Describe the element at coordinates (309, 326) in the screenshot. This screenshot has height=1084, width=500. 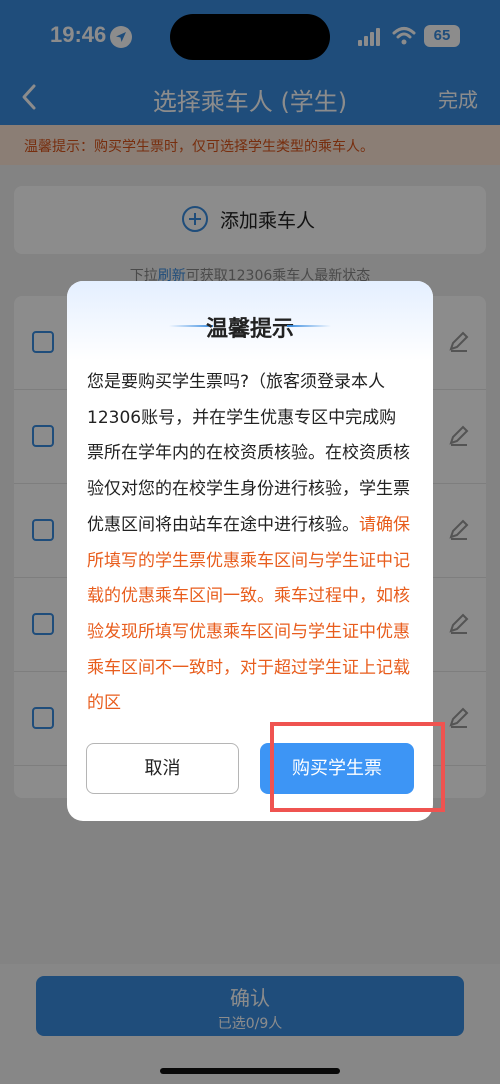
I see `title-decor-right` at that location.